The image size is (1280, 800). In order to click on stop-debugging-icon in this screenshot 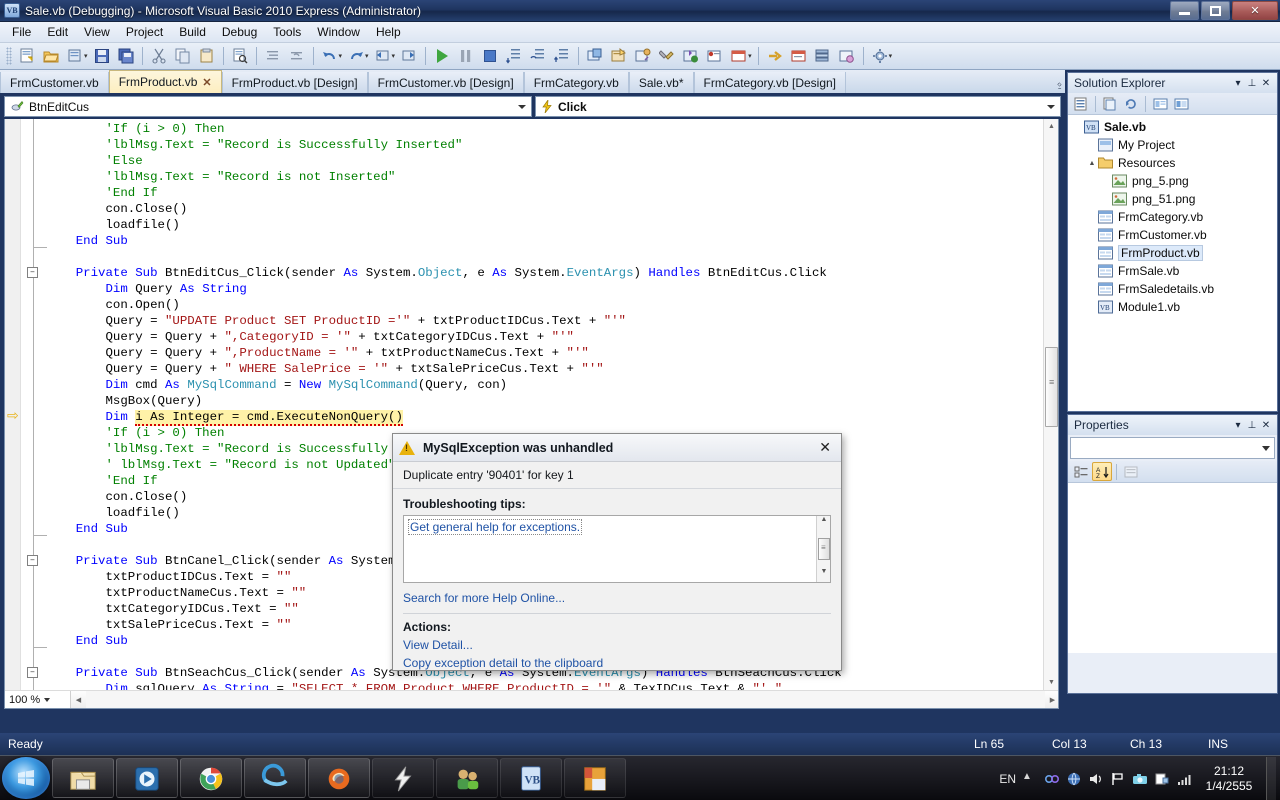, I will do `click(490, 56)`.